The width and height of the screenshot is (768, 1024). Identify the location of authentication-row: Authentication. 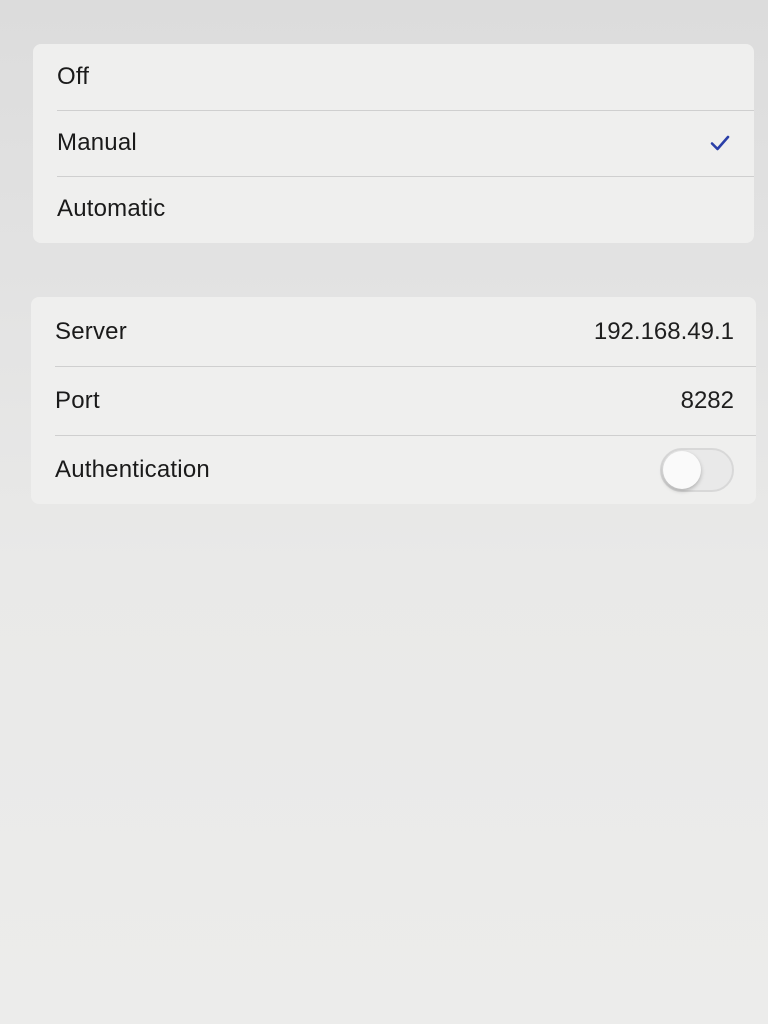
(393, 469).